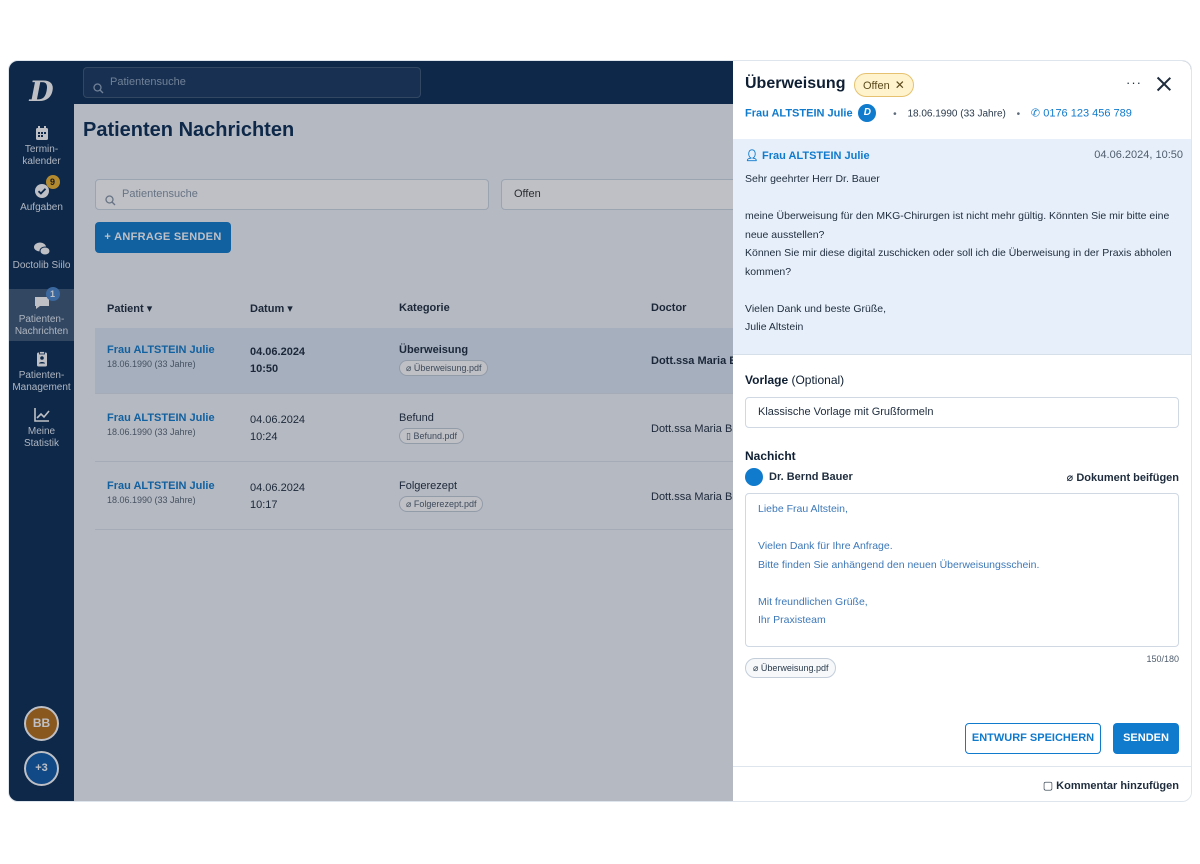 The height and width of the screenshot is (864, 1200). Describe the element at coordinates (770, 456) in the screenshot. I see `nachricht-label: Nachicht` at that location.